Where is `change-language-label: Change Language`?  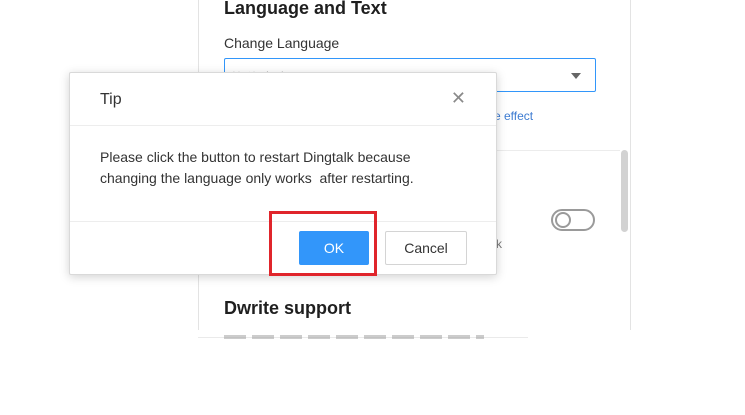 change-language-label: Change Language is located at coordinates (282, 43).